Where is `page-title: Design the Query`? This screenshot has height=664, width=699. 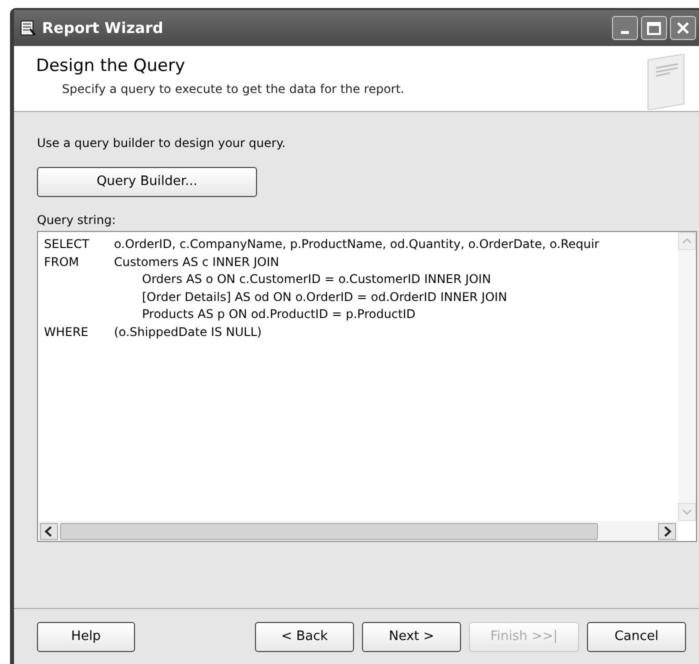
page-title: Design the Query is located at coordinates (111, 66).